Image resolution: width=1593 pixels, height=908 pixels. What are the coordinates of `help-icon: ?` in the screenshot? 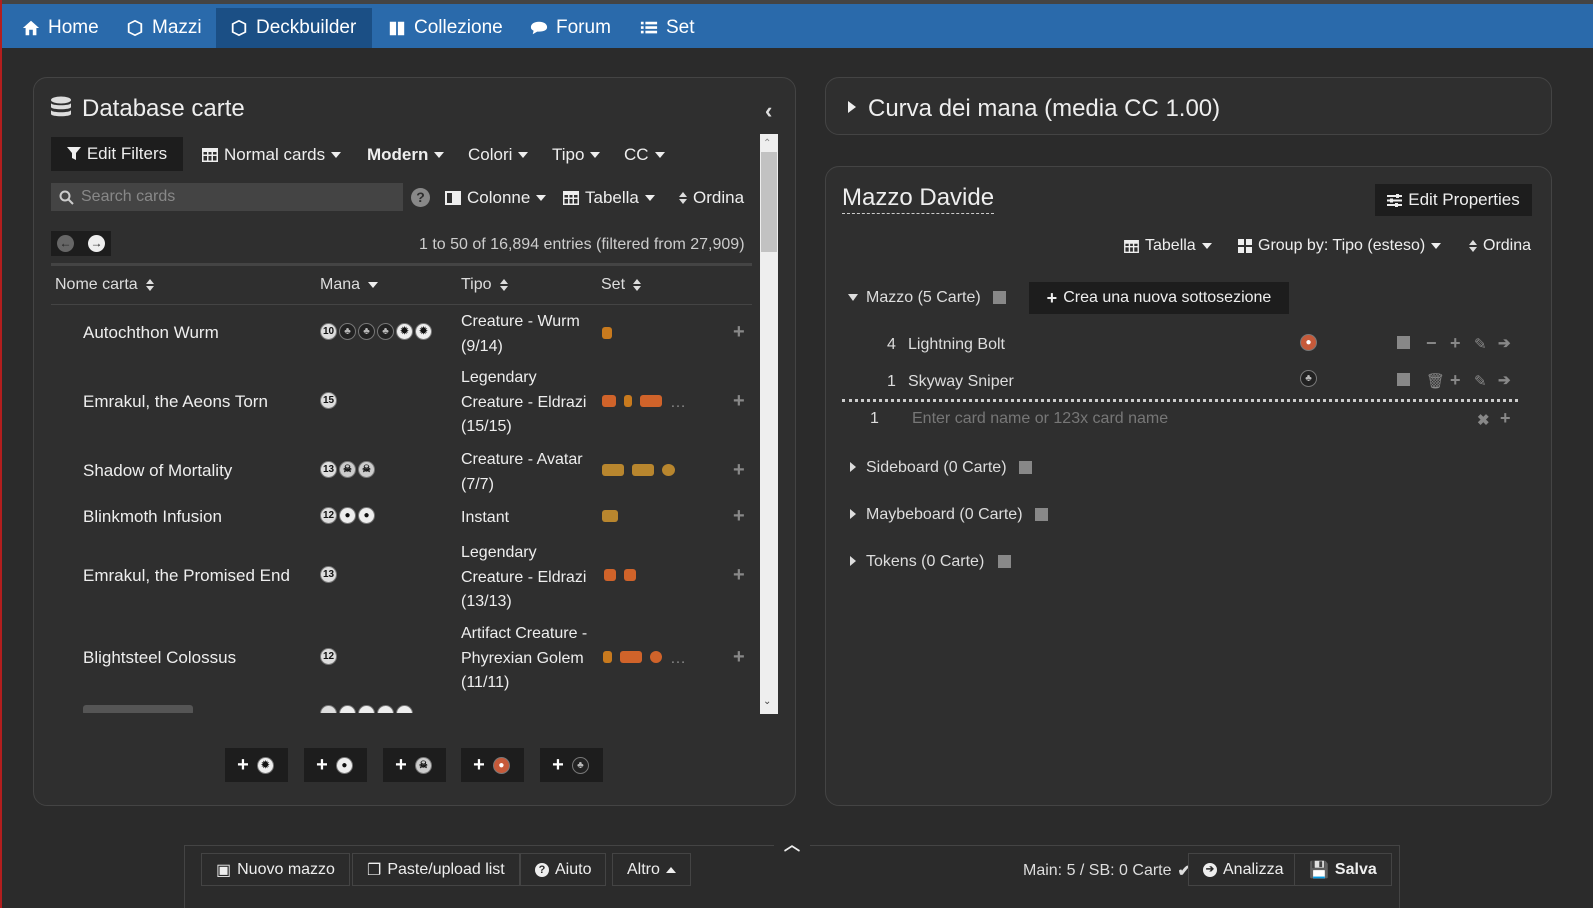 It's located at (420, 197).